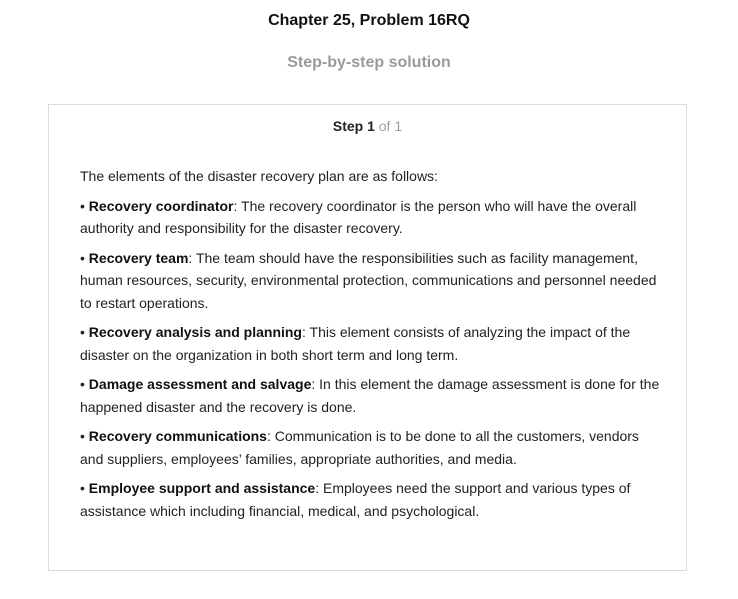  Describe the element at coordinates (353, 126) in the screenshot. I see `step-label: Step 1` at that location.